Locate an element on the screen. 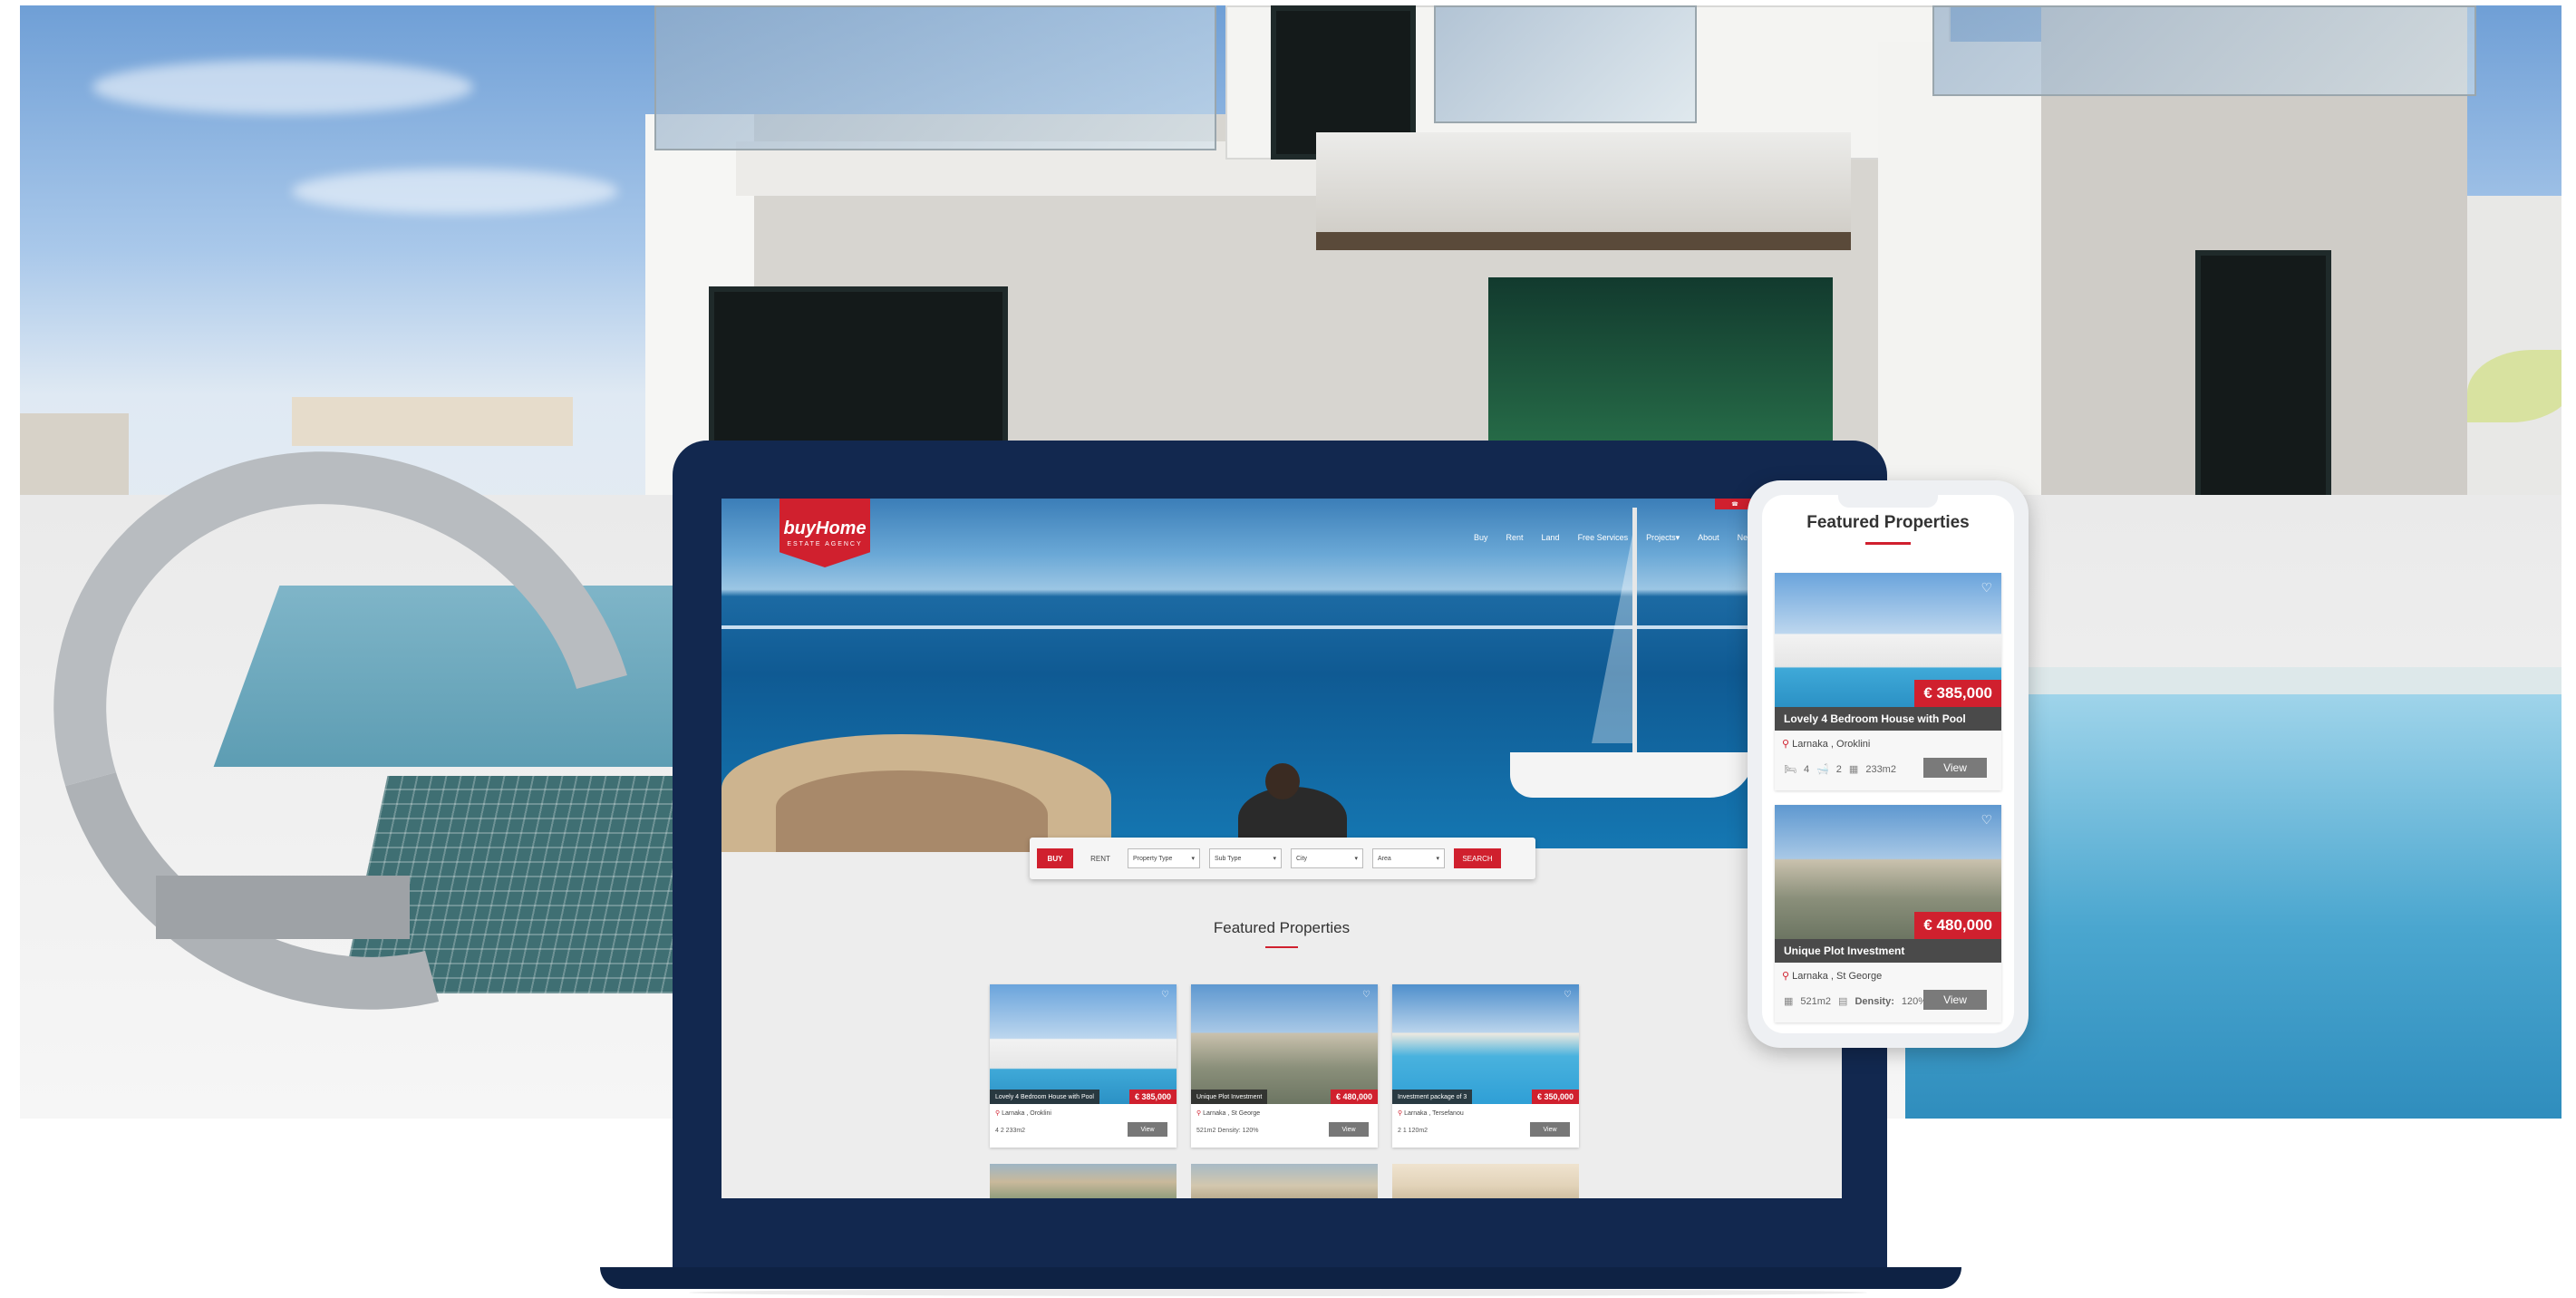 The image size is (2576, 1298). laptop-base is located at coordinates (1280, 1278).